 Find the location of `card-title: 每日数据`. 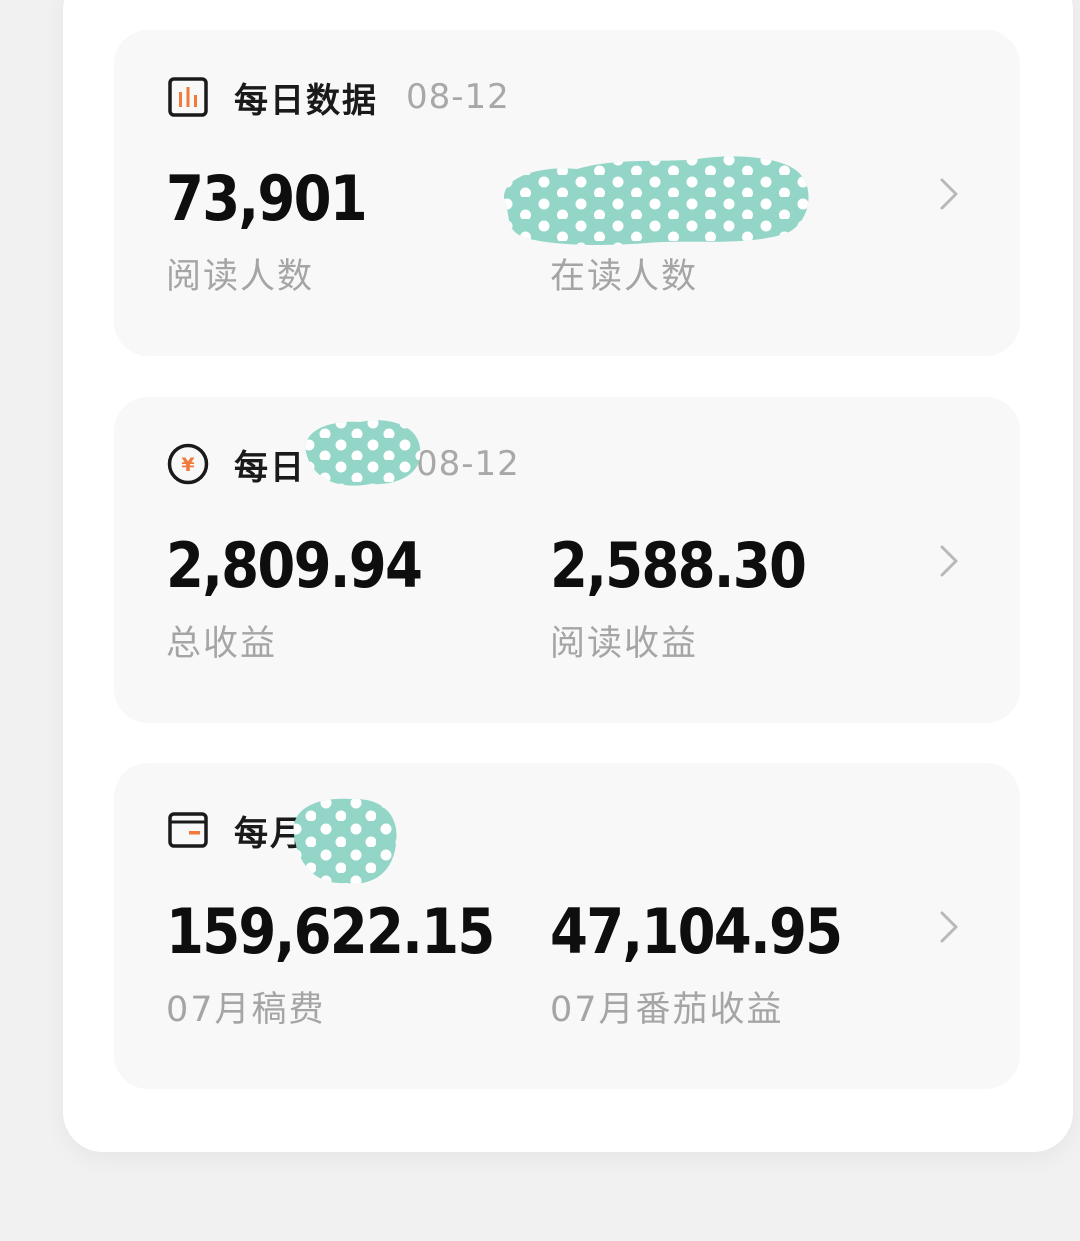

card-title: 每日数据 is located at coordinates (306, 100).